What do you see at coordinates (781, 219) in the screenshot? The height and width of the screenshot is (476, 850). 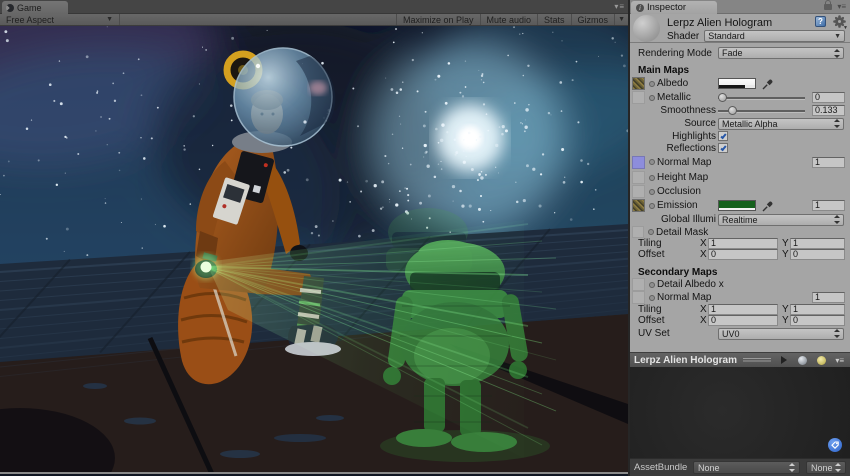 I see `global-illumination-dropdown: Realtime` at bounding box center [781, 219].